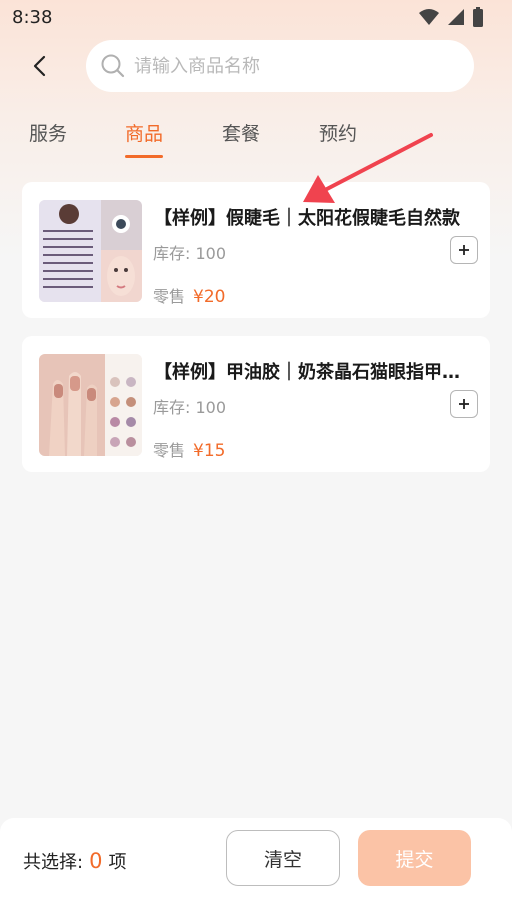  What do you see at coordinates (189, 449) in the screenshot?
I see `price-info: 零售 ¥15` at bounding box center [189, 449].